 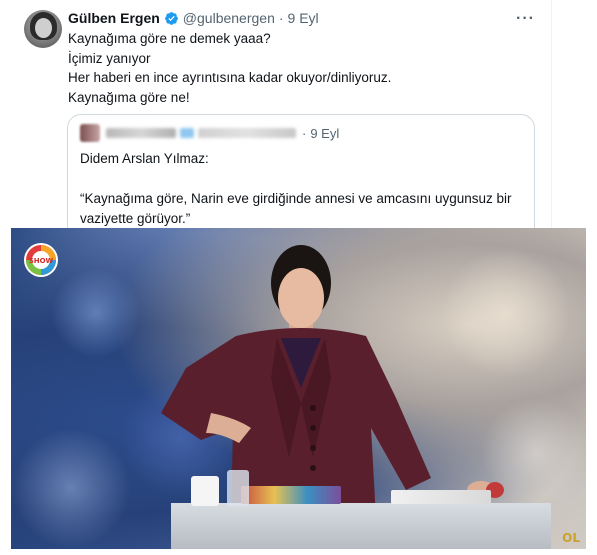 What do you see at coordinates (129, 97) in the screenshot?
I see `tweet-line: Kaynağıma göre ne!` at bounding box center [129, 97].